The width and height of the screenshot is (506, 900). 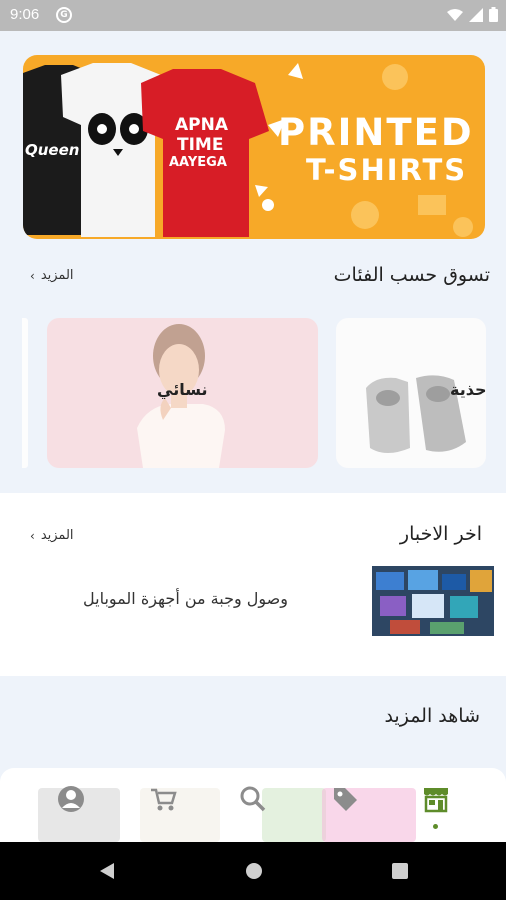 I want to click on news-title: اخر الاخبار, so click(x=440, y=534).